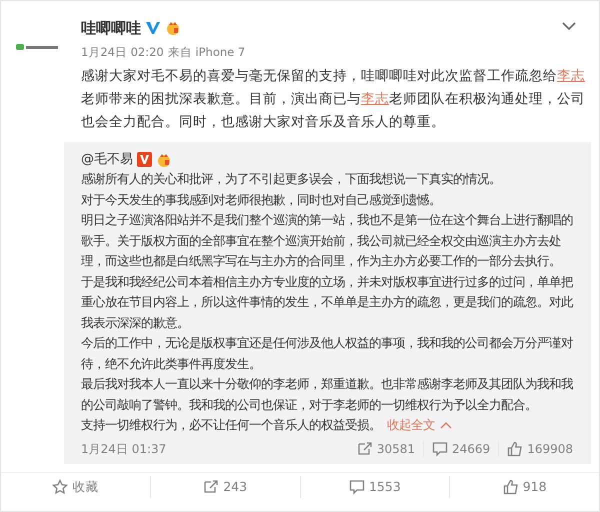 Image resolution: width=600 pixels, height=512 pixels. Describe the element at coordinates (60, 487) in the screenshot. I see `star-icon` at that location.